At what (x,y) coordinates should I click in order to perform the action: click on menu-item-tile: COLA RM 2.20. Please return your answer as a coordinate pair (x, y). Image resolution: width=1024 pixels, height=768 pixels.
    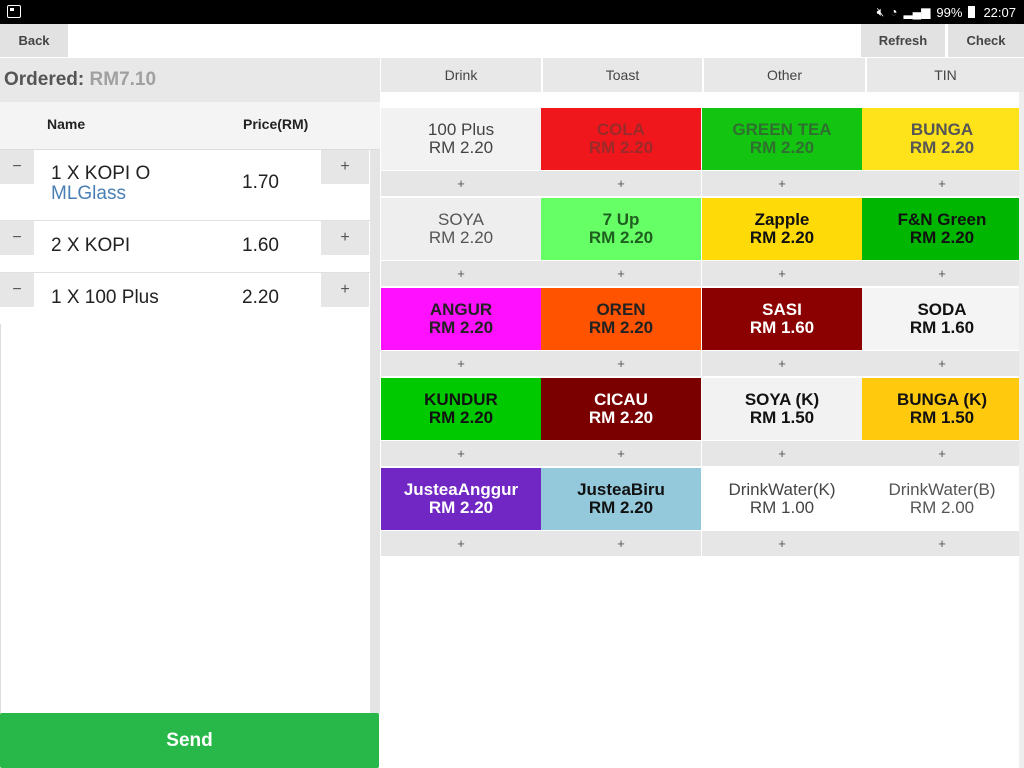
    Looking at the image, I should click on (621, 139).